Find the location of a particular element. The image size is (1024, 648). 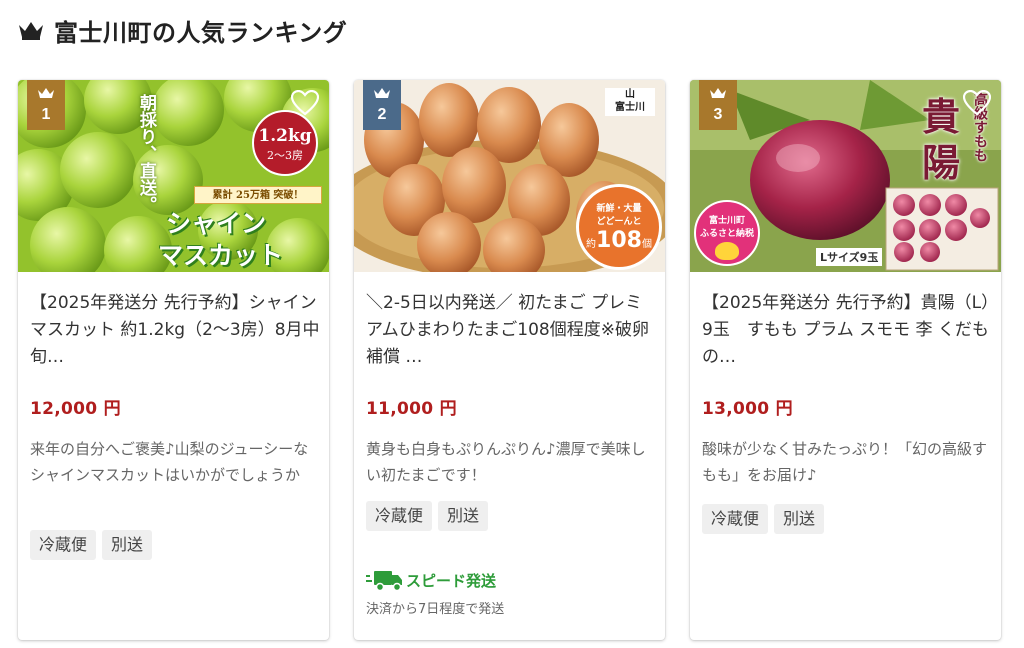

hometown-stamp: 富士川町 ふるさと納税 is located at coordinates (727, 233).